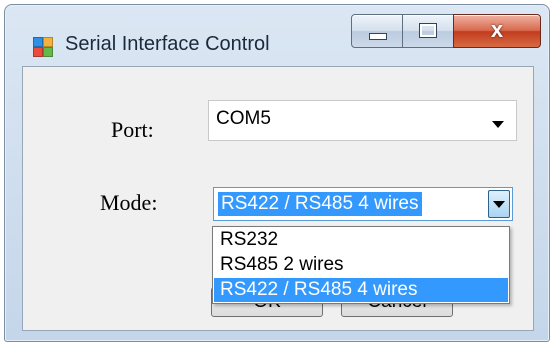 Image resolution: width=558 pixels, height=347 pixels. I want to click on close-button: x, so click(497, 31).